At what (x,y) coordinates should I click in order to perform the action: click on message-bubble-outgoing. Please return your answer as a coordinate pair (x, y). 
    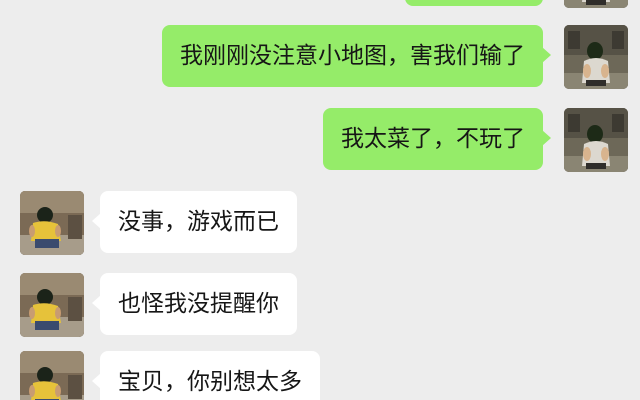
    Looking at the image, I should click on (474, 3).